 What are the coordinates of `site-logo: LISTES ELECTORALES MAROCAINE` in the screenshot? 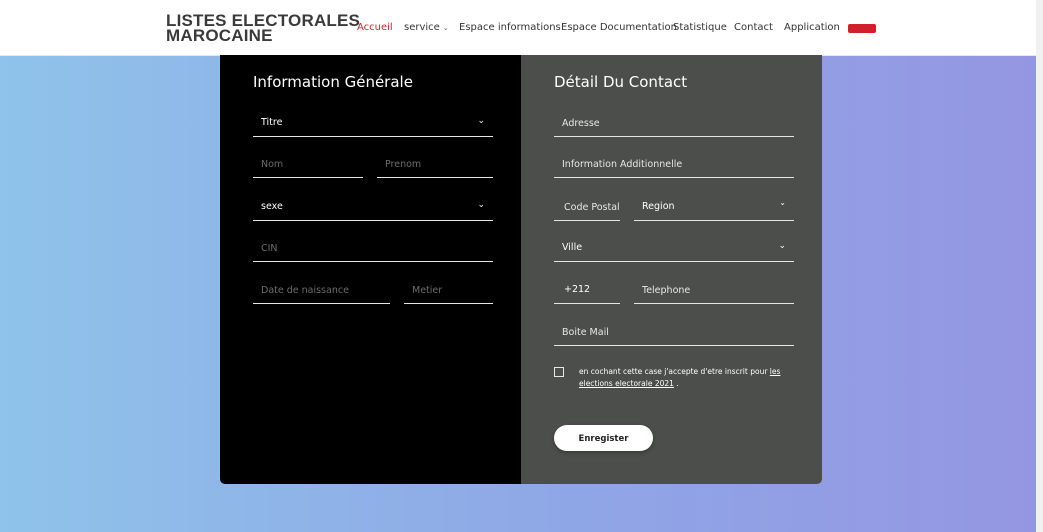 It's located at (263, 28).